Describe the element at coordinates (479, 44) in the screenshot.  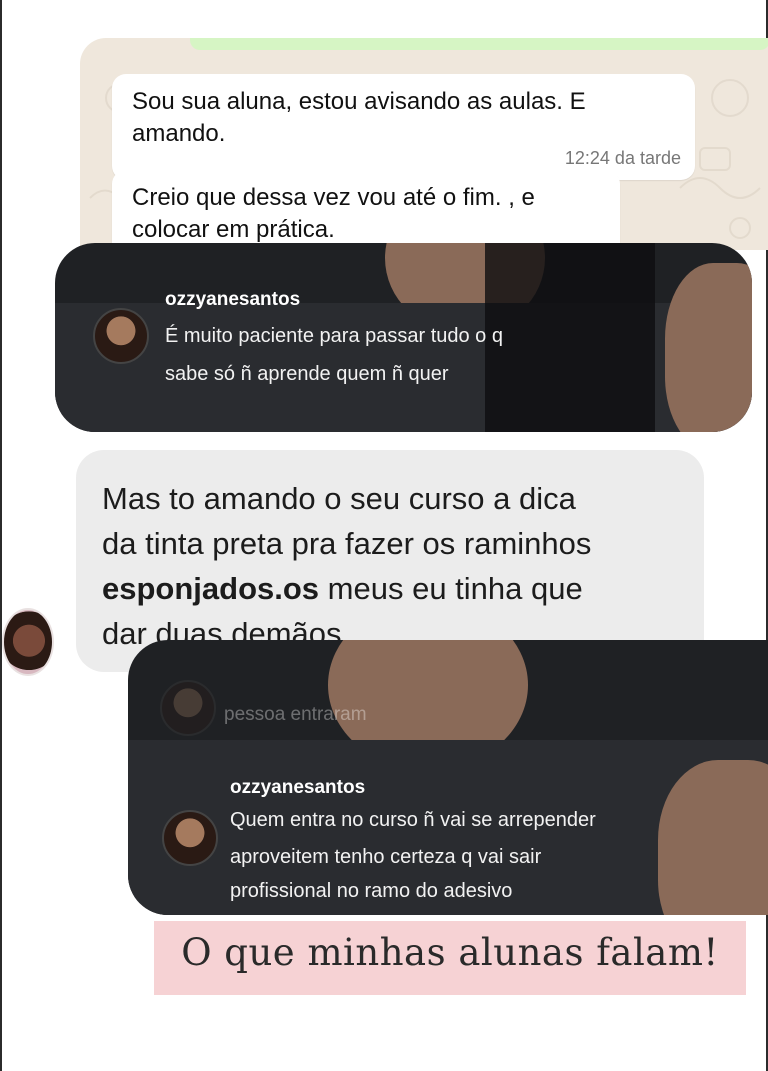
I see `previous-message-edge` at that location.